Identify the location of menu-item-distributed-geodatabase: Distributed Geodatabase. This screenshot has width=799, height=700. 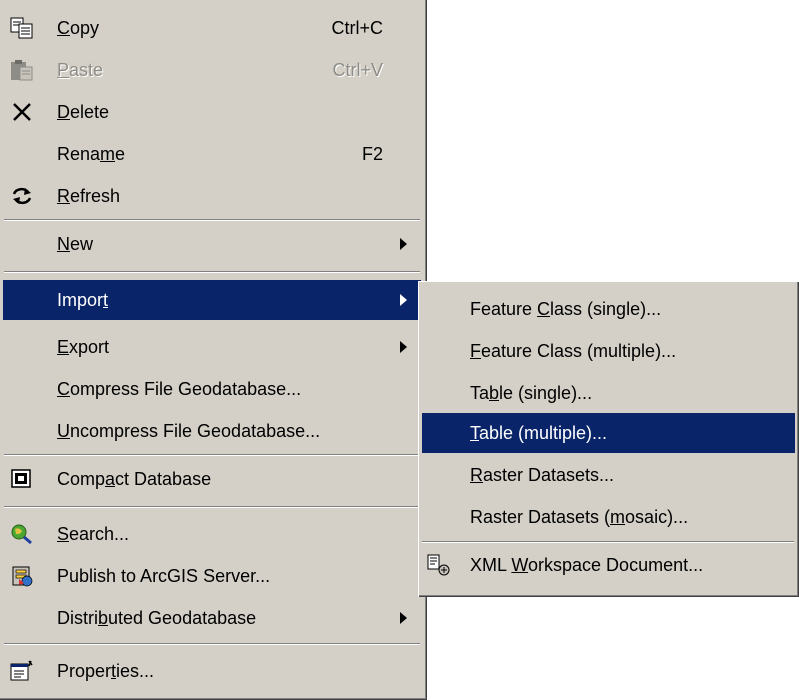
(212, 618).